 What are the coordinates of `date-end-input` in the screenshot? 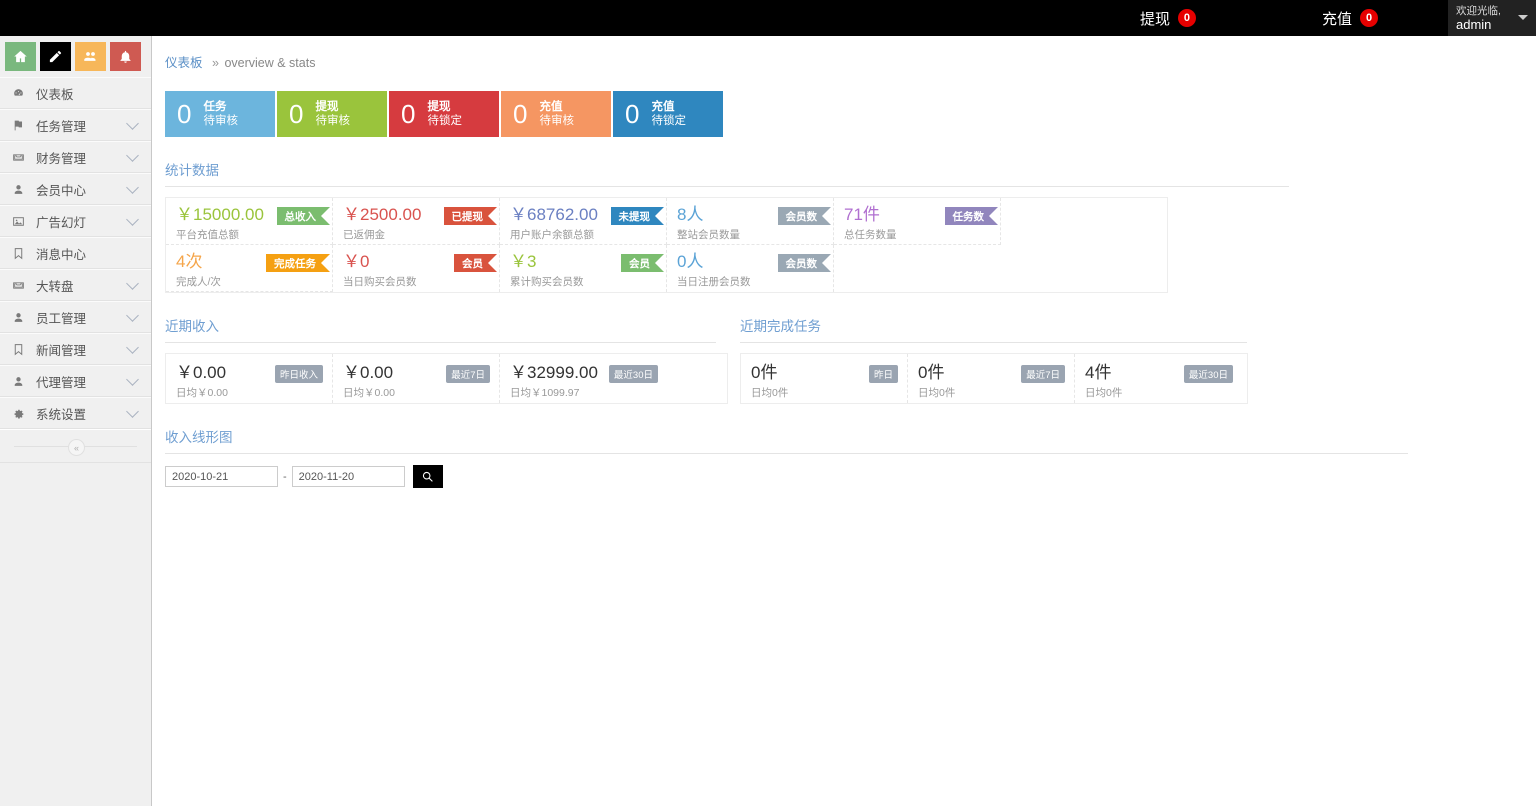 It's located at (348, 476).